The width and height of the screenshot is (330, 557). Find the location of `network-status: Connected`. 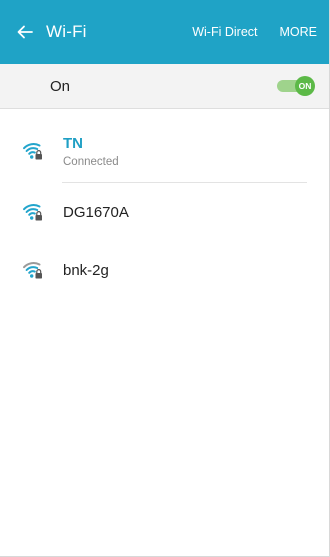

network-status: Connected is located at coordinates (91, 161).